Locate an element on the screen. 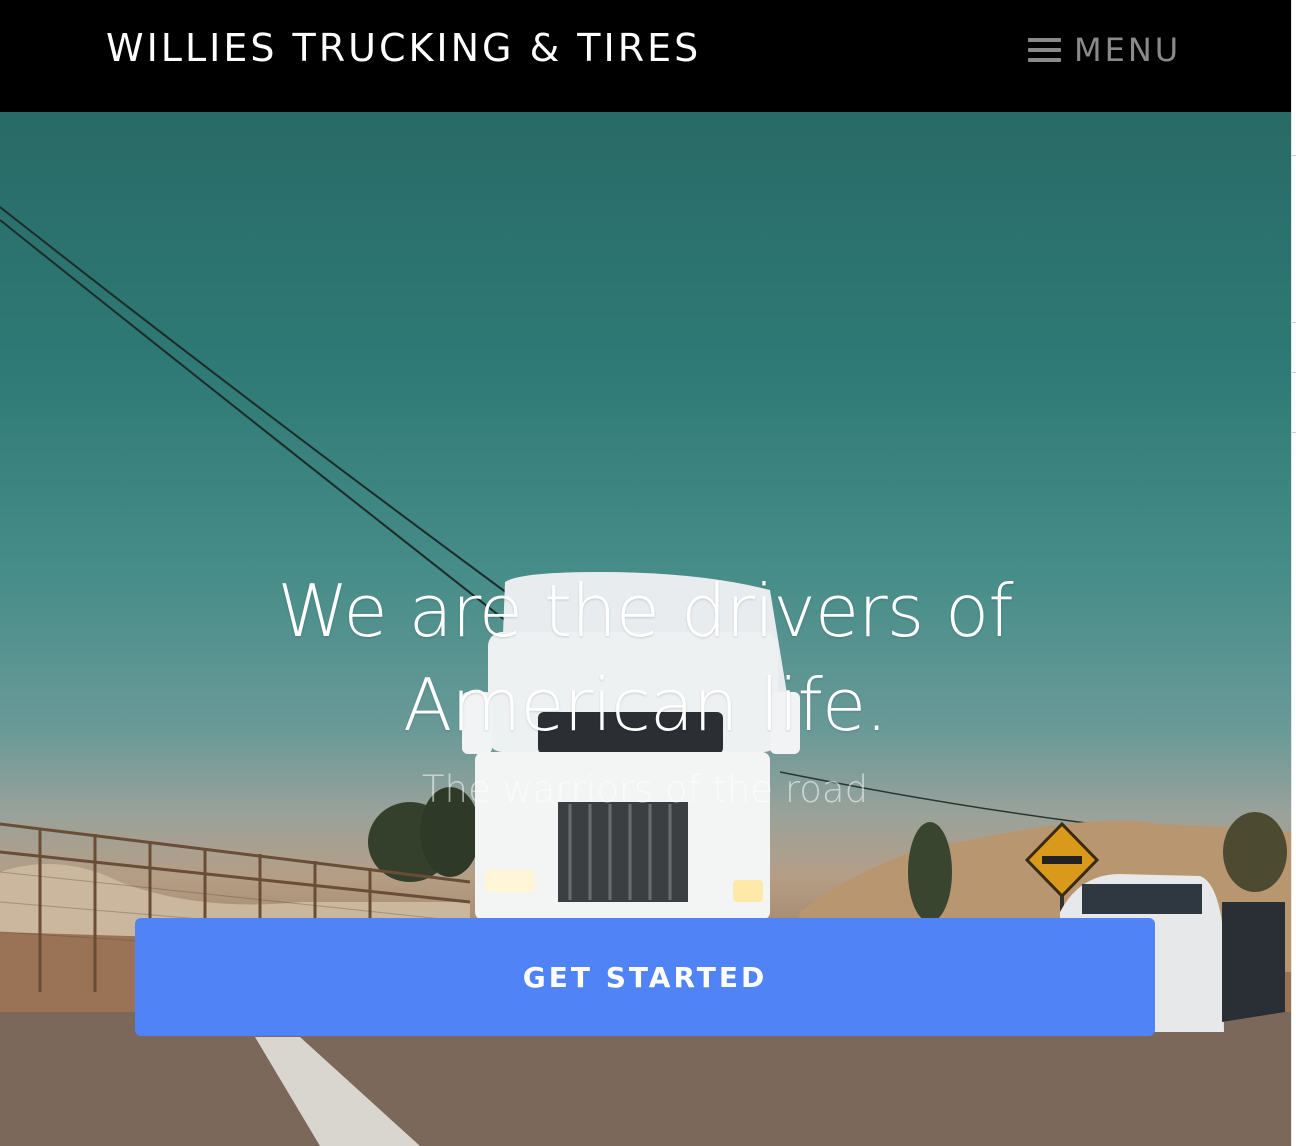  adjacent-window-edge is located at coordinates (1293, 573).